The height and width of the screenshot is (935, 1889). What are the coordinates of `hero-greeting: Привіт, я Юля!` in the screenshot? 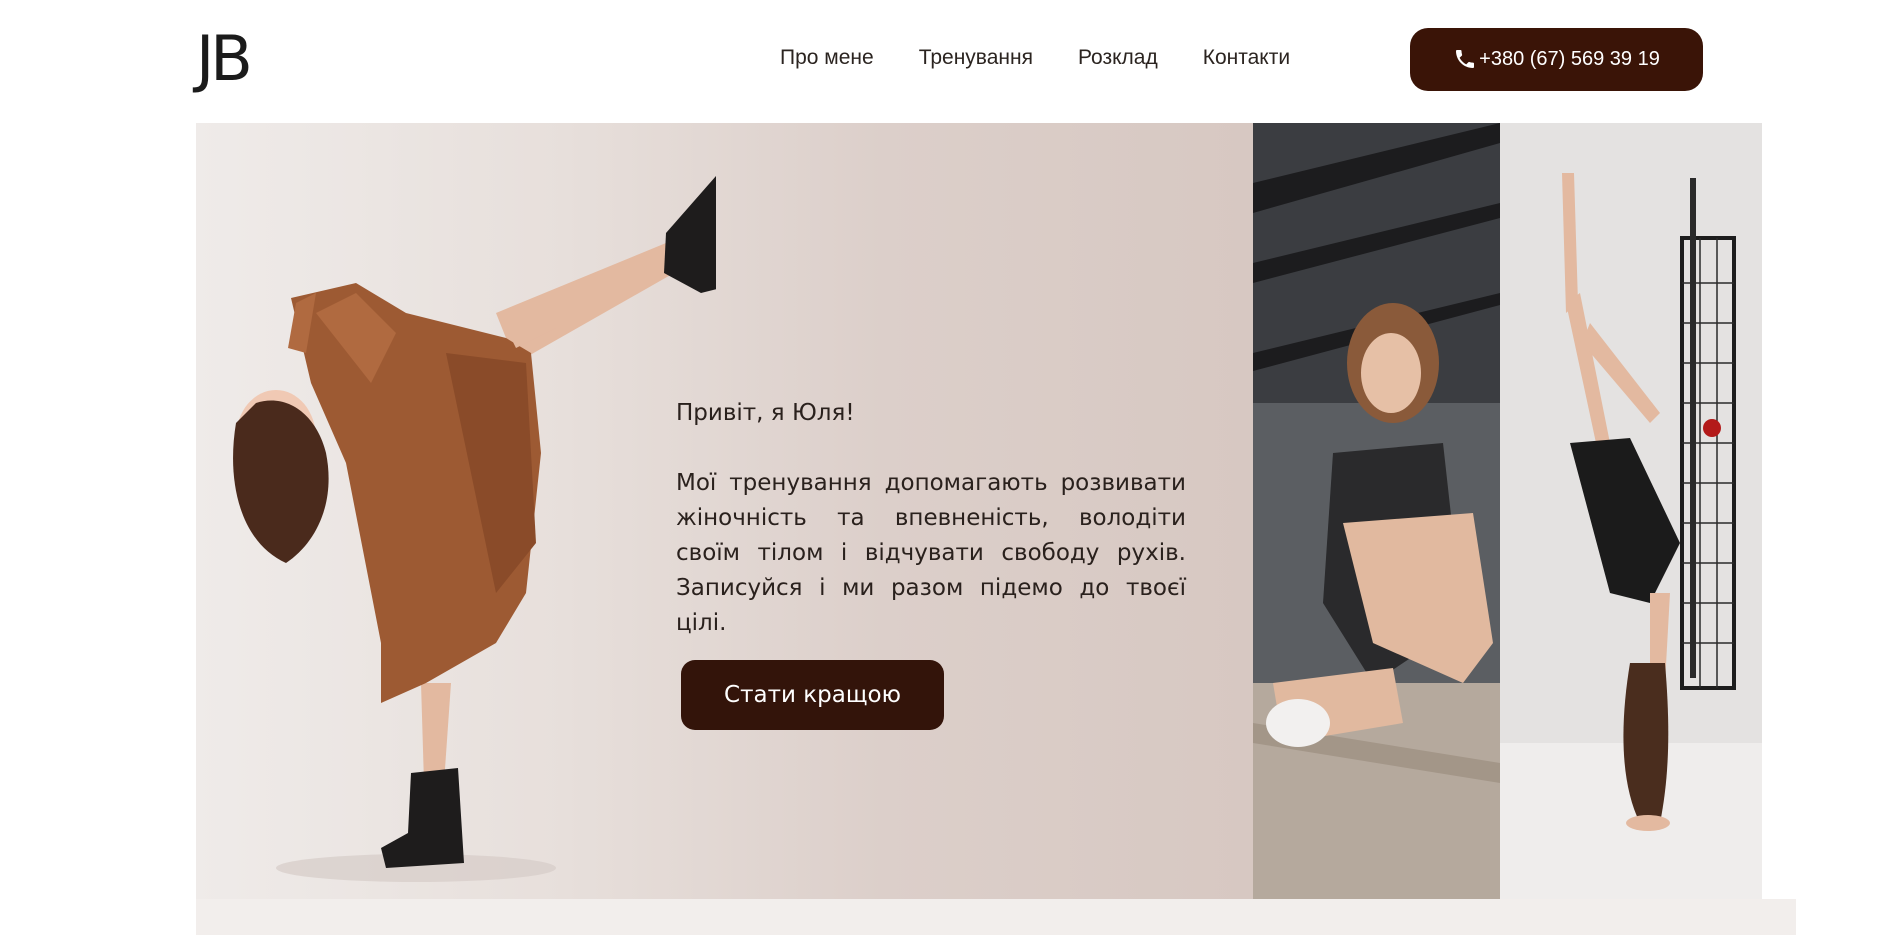 It's located at (765, 413).